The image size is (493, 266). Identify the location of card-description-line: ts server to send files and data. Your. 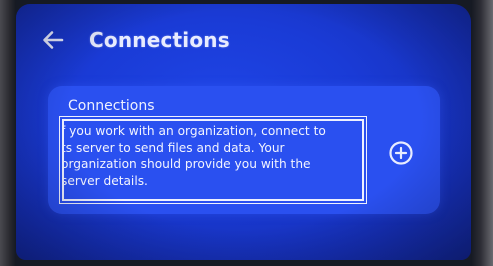
(173, 147).